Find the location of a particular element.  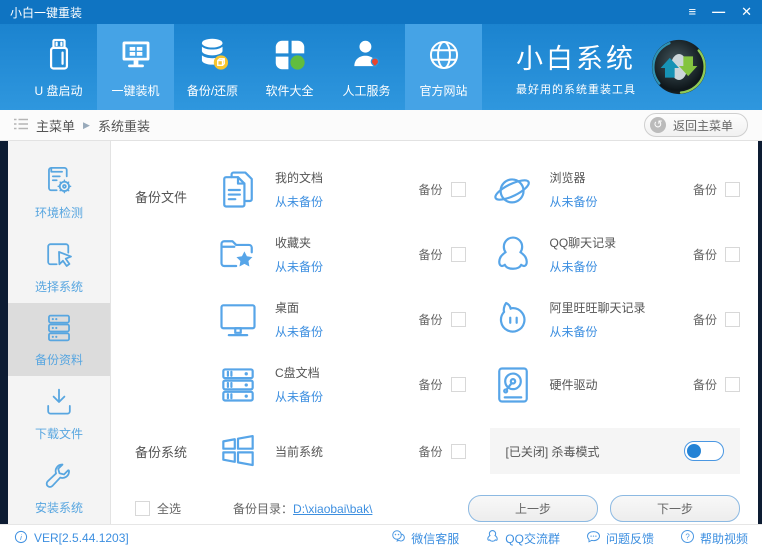

sidebar-item-env-check: 环境检测 is located at coordinates (59, 192).